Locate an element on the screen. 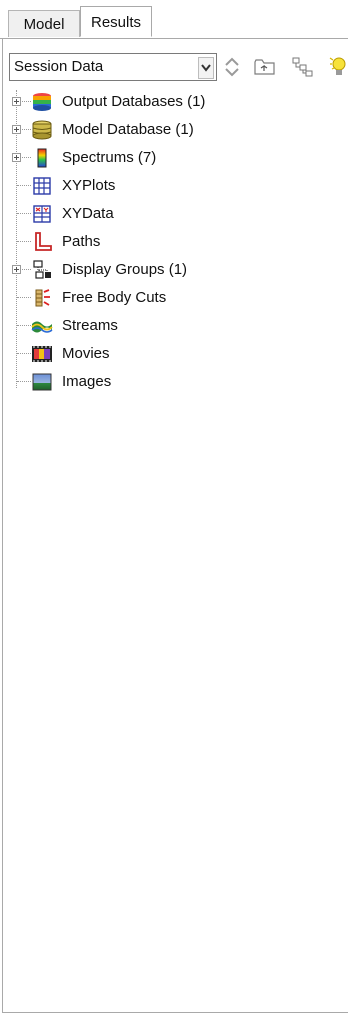 This screenshot has width=348, height=1013. tree-item-label: Images is located at coordinates (87, 381).